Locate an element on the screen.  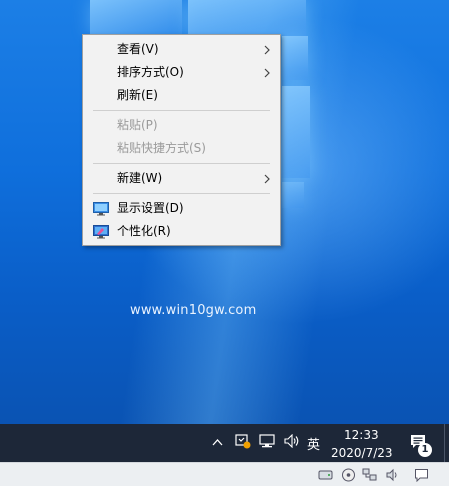
menu-item-paste-shortcut: 粘贴快捷方式(S) is located at coordinates (181, 148).